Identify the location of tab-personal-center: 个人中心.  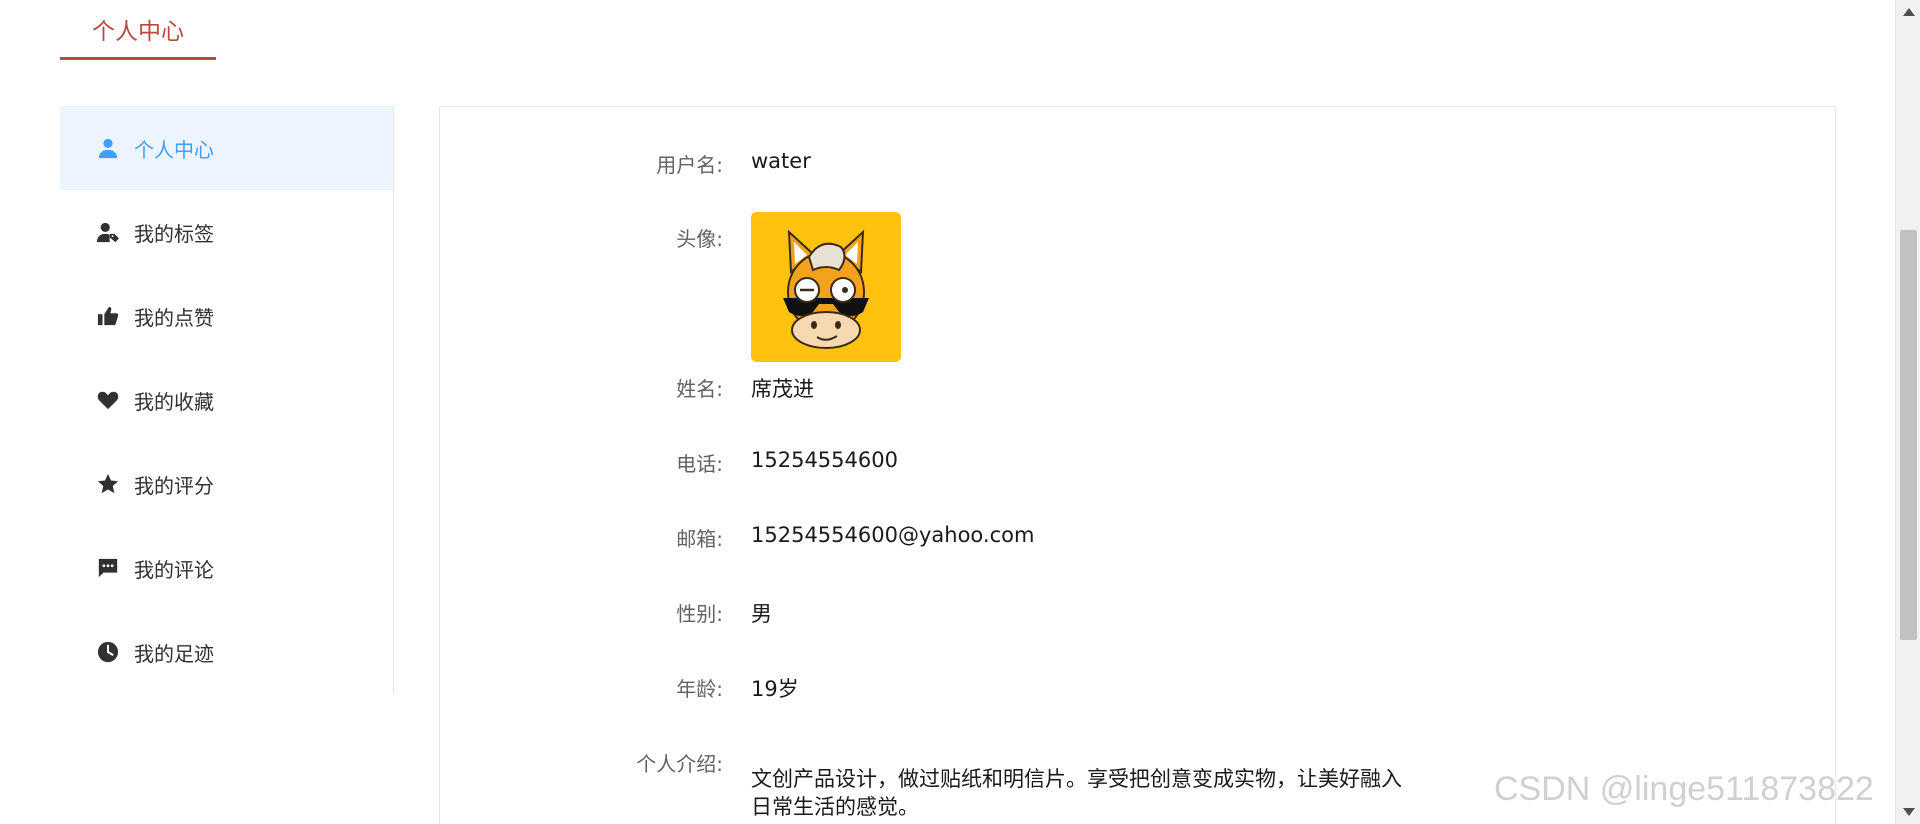
(138, 30).